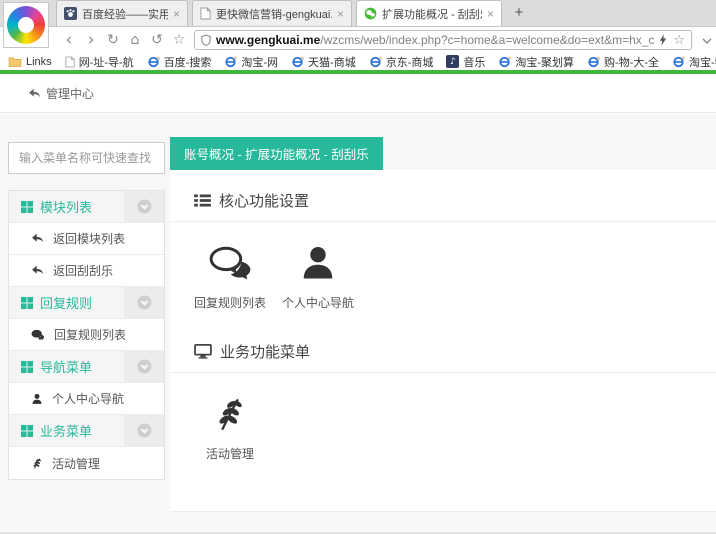  Describe the element at coordinates (264, 201) in the screenshot. I see `section-title-text: 核心功能设置` at that location.